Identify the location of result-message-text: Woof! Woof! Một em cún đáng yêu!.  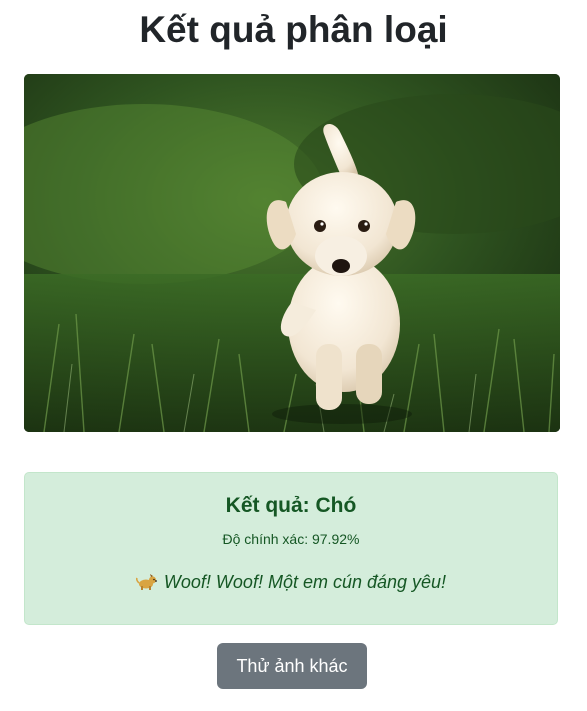
(305, 582).